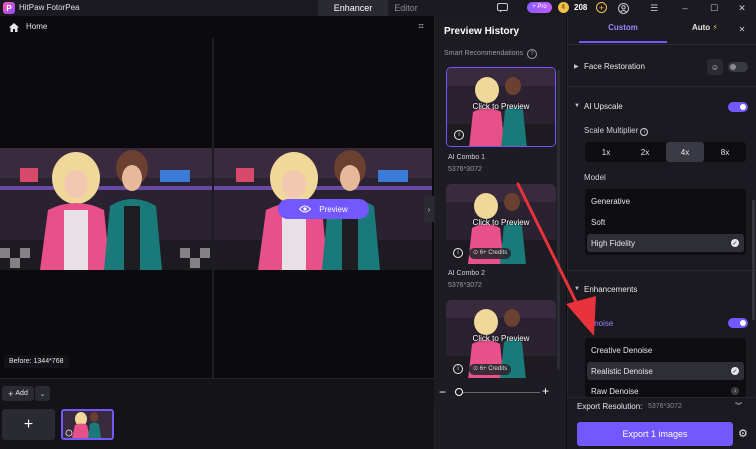  Describe the element at coordinates (685, 152) in the screenshot. I see `scale-option-4x: 4x` at that location.